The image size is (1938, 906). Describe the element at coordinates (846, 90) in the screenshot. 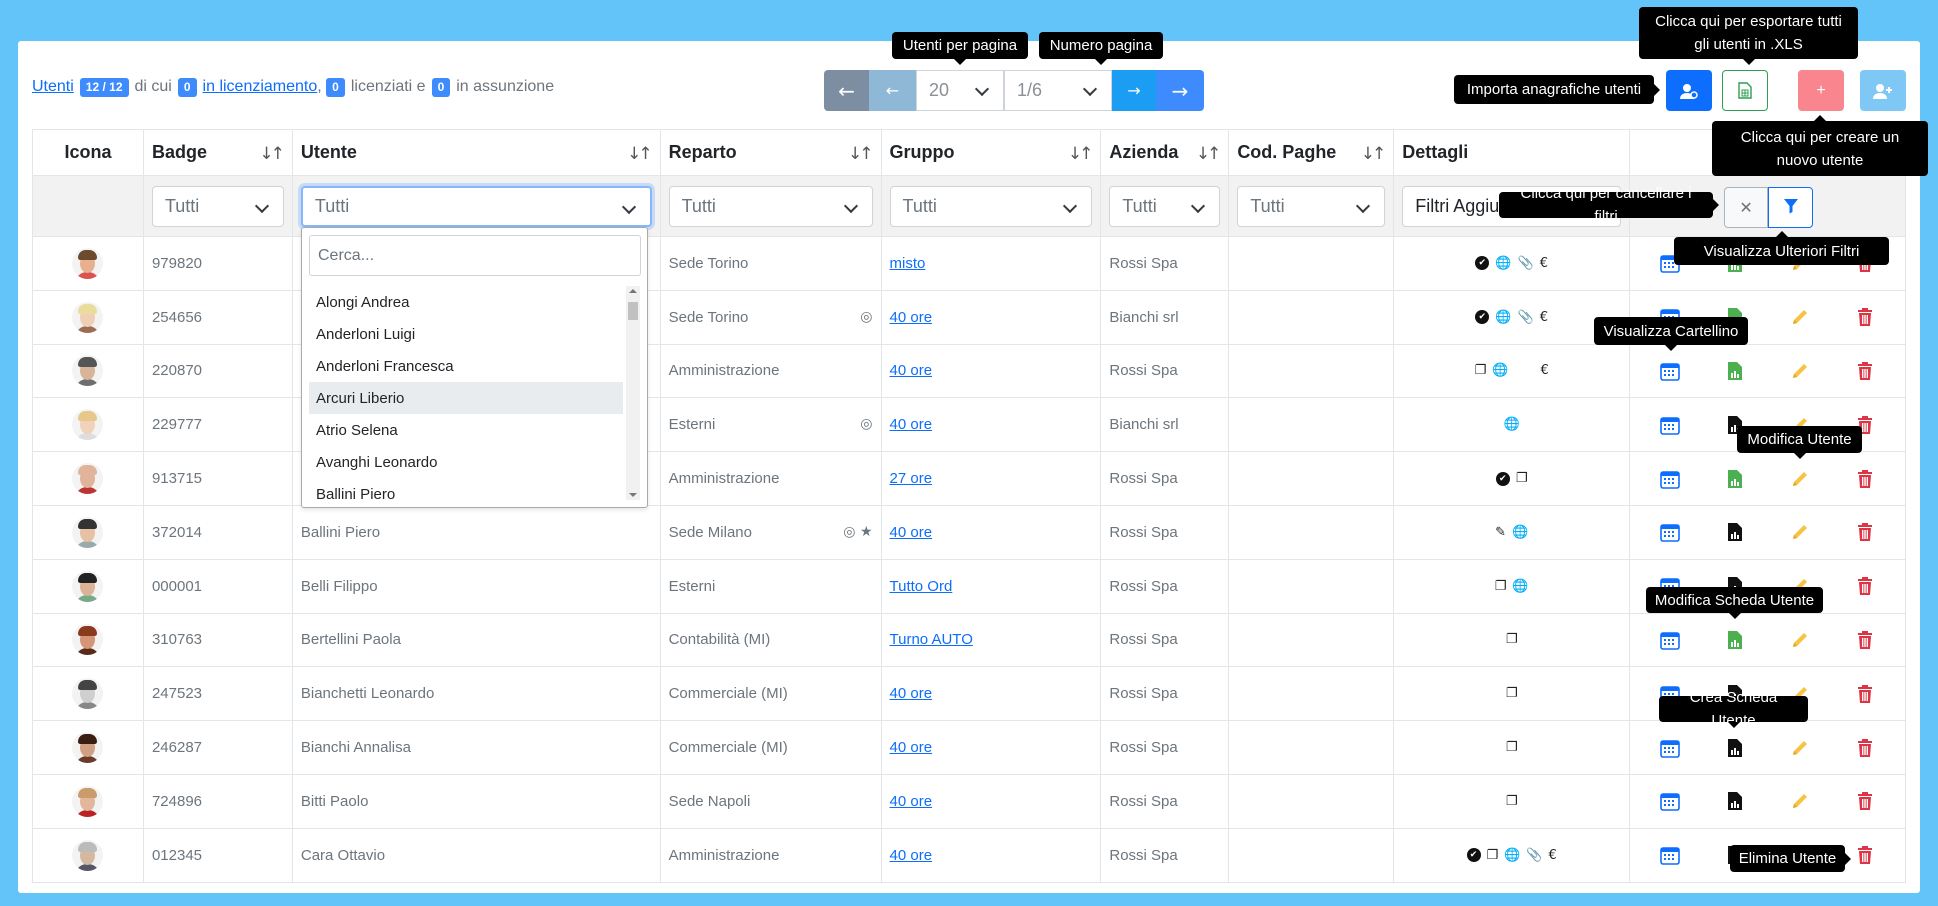

I see `first-page-button: ←` at that location.